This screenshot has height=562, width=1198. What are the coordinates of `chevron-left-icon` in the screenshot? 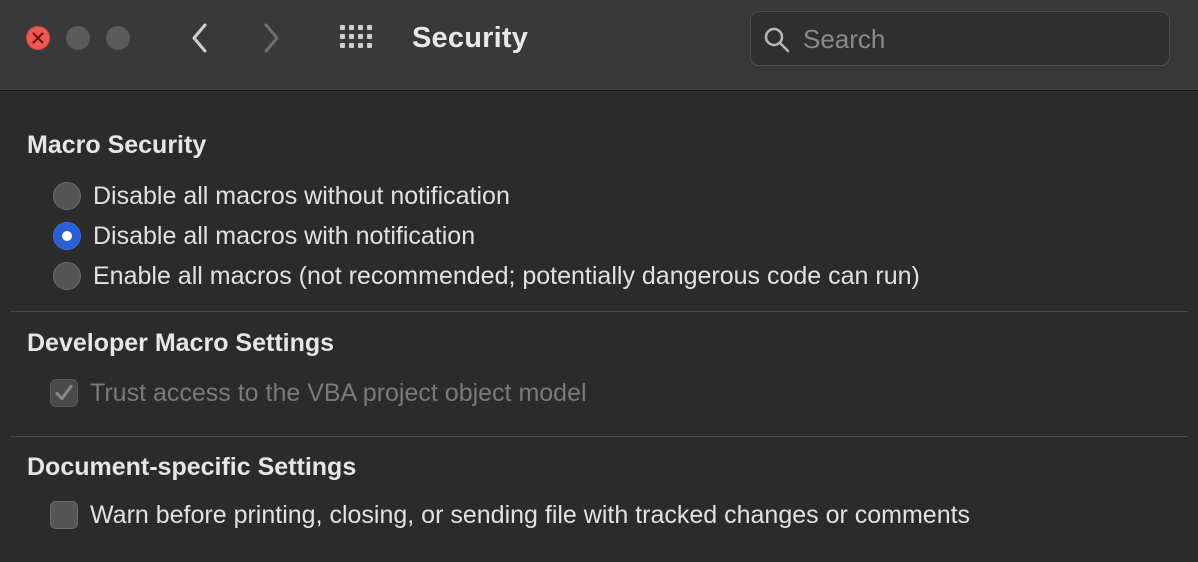 It's located at (199, 38).